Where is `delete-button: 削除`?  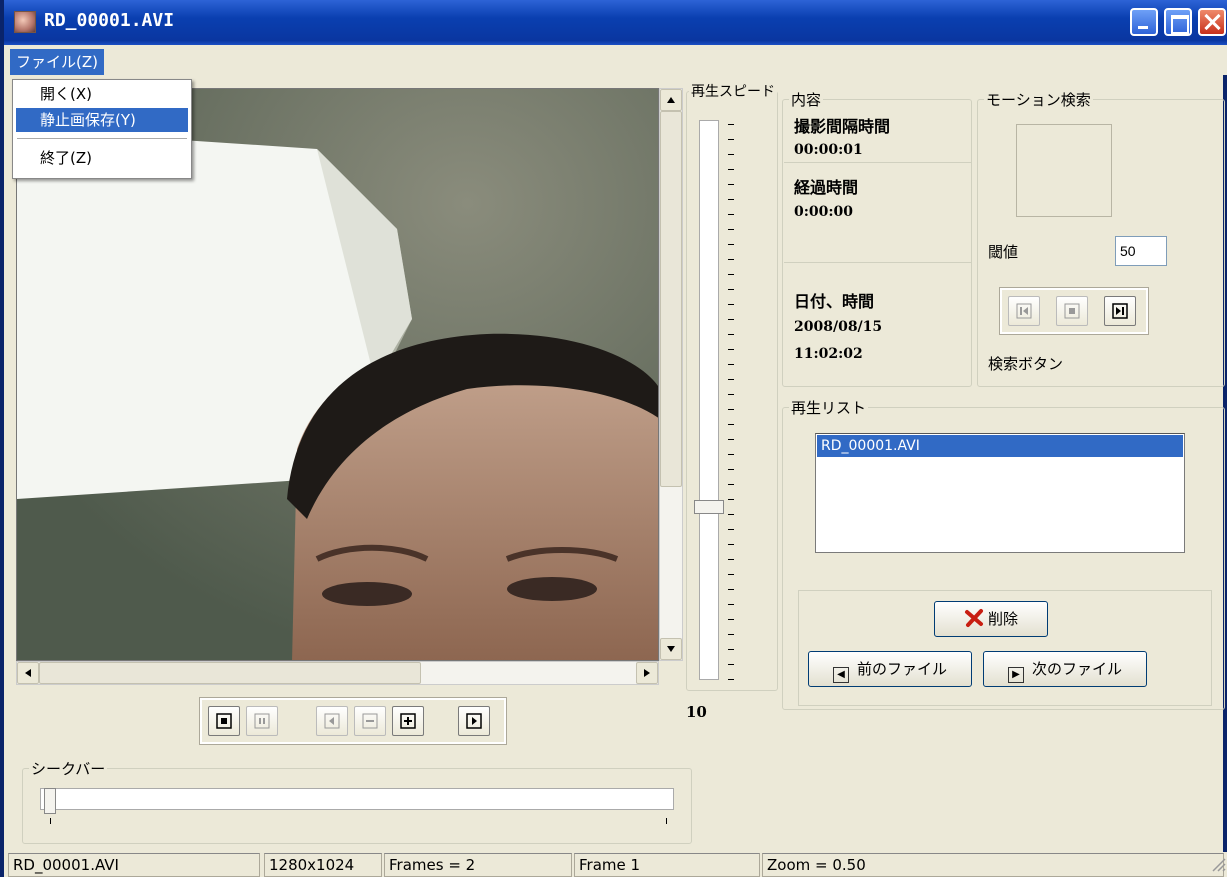
delete-button: 削除 is located at coordinates (991, 619).